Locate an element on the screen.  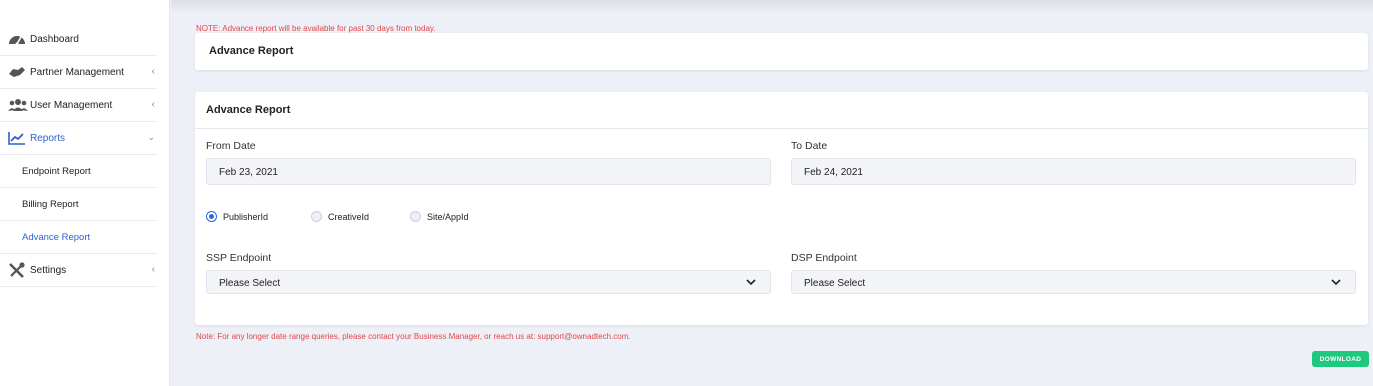
sidebar-subitem-endpoint-report: Endpoint Report is located at coordinates (78, 171).